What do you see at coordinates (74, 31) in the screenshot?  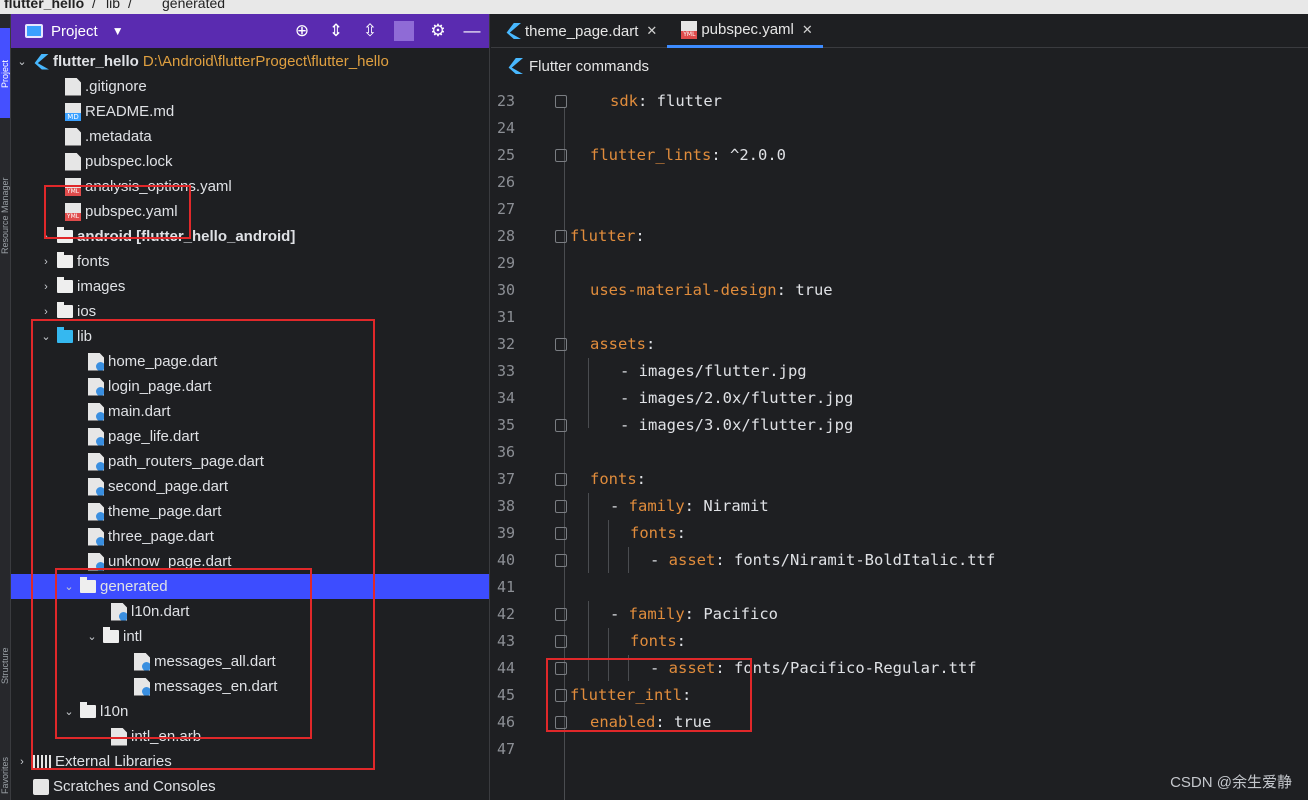 I see `project-view-title: Project` at bounding box center [74, 31].